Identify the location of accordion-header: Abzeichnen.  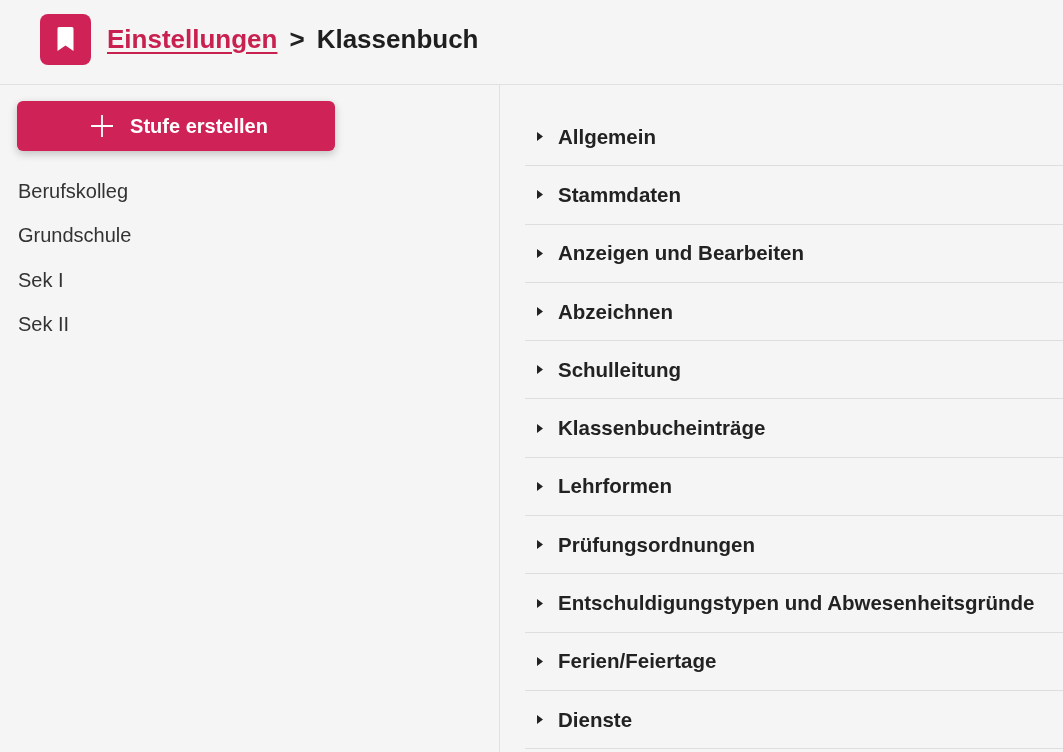
(794, 312).